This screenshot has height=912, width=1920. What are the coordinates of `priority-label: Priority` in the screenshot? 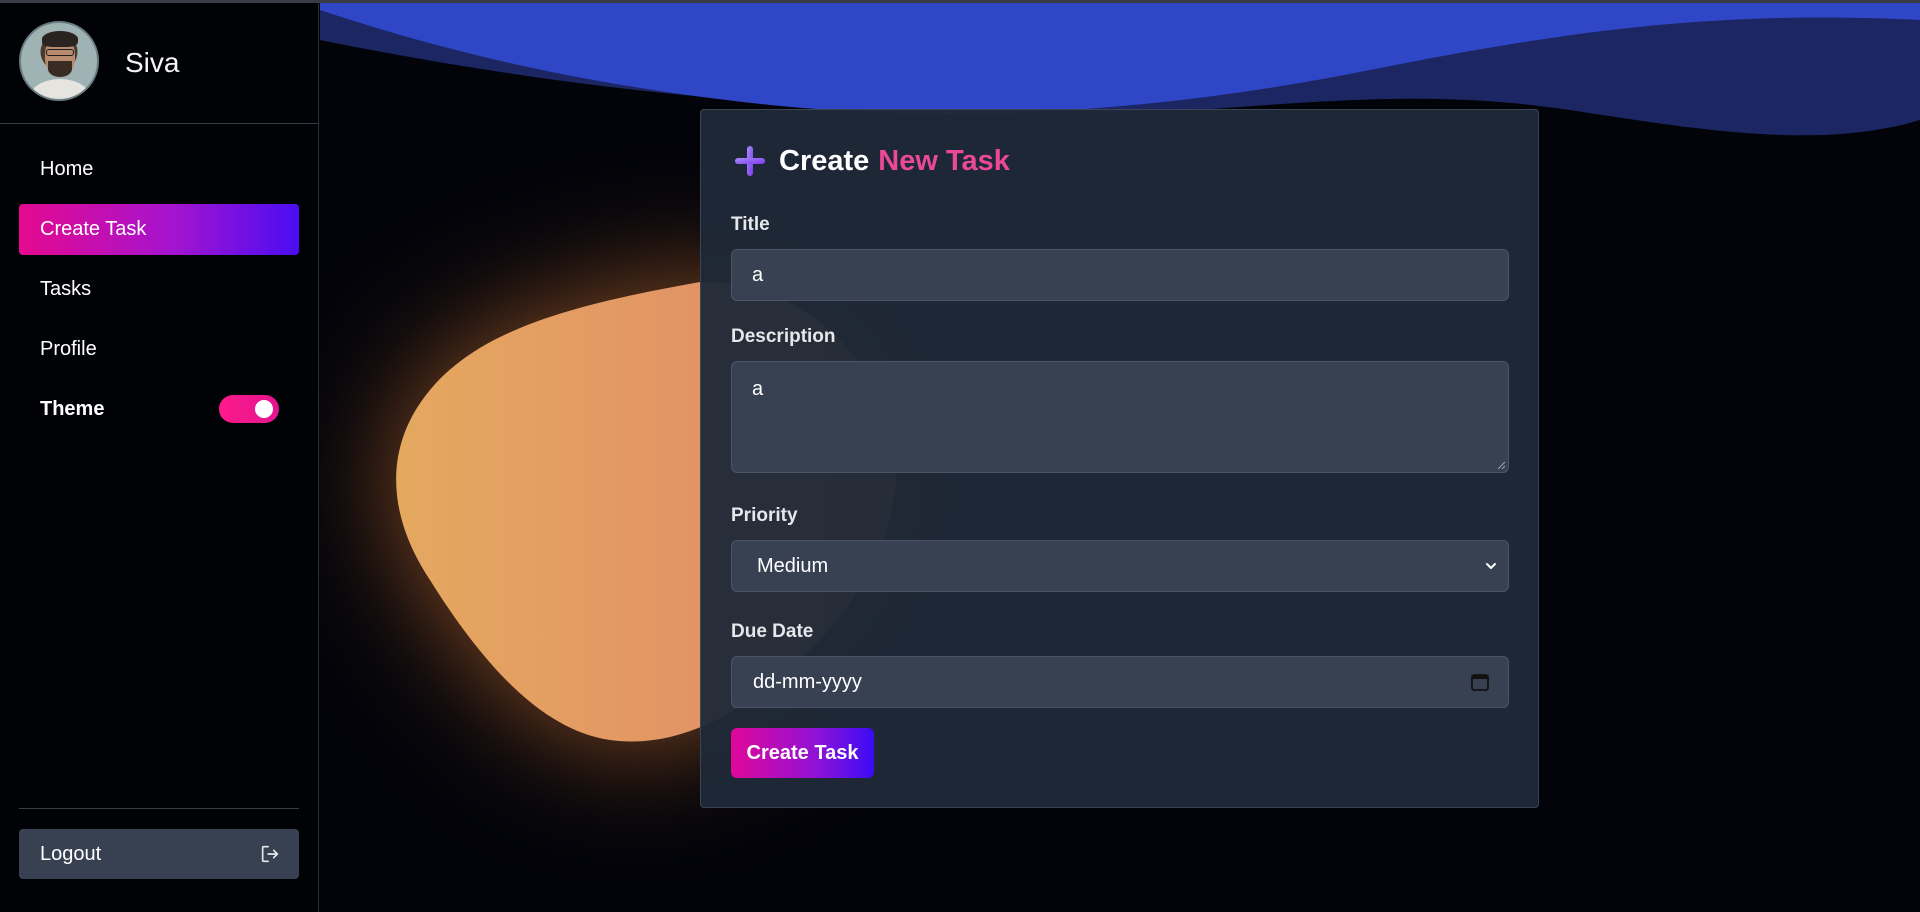 It's located at (764, 515).